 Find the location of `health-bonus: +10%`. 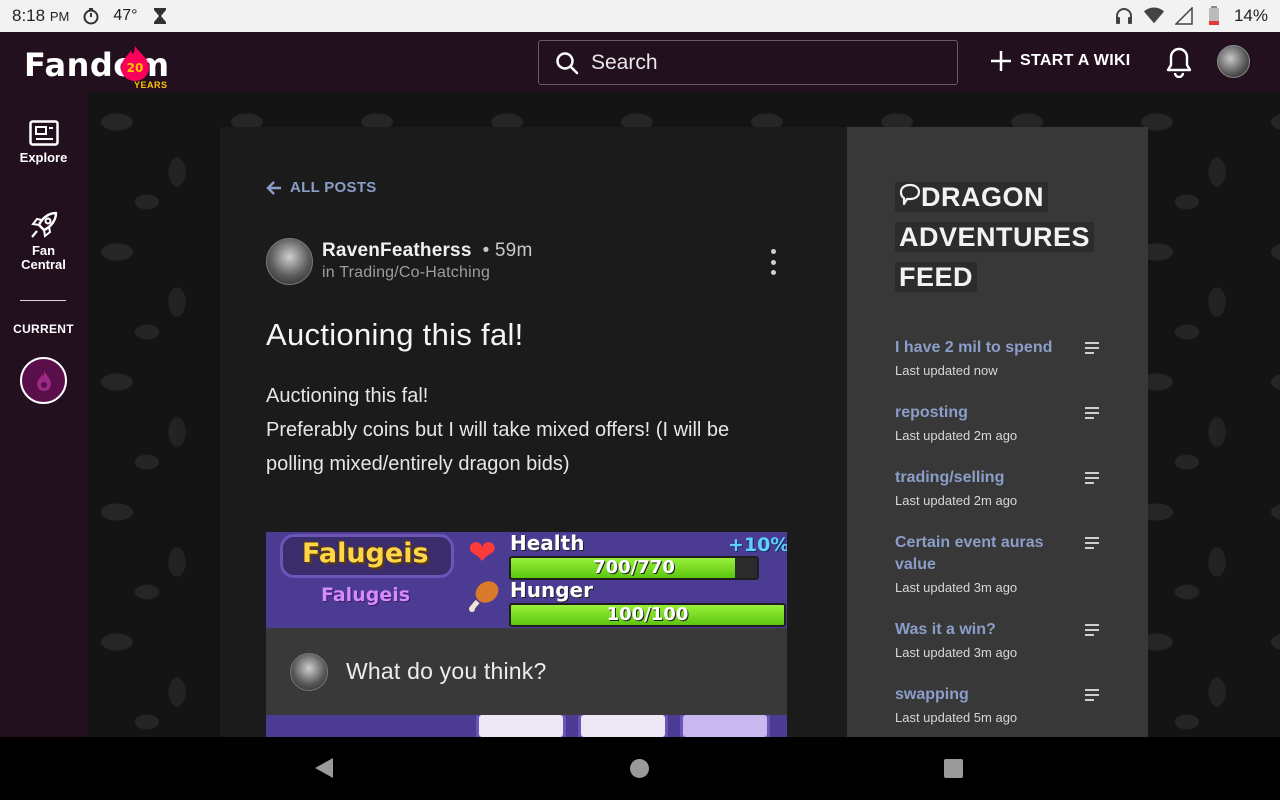

health-bonus: +10% is located at coordinates (757, 545).